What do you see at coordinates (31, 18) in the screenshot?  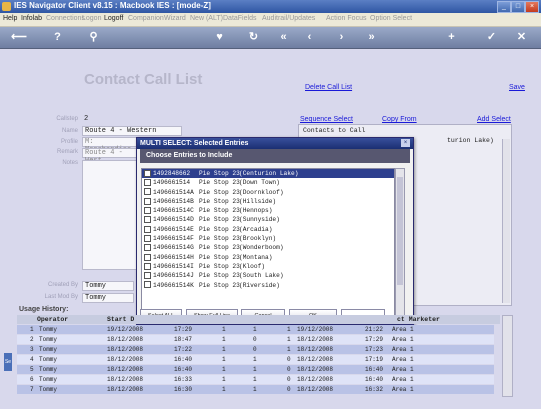 I see `menu-infolab: Infolab` at bounding box center [31, 18].